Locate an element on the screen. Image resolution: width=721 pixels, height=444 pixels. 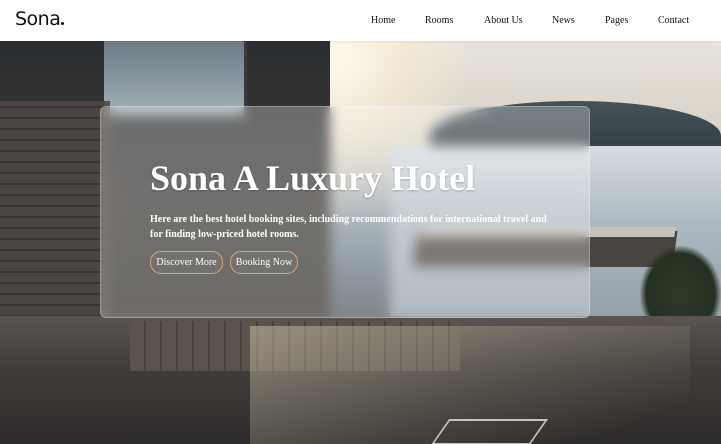
booking-now-button: Booking Now is located at coordinates (264, 262).